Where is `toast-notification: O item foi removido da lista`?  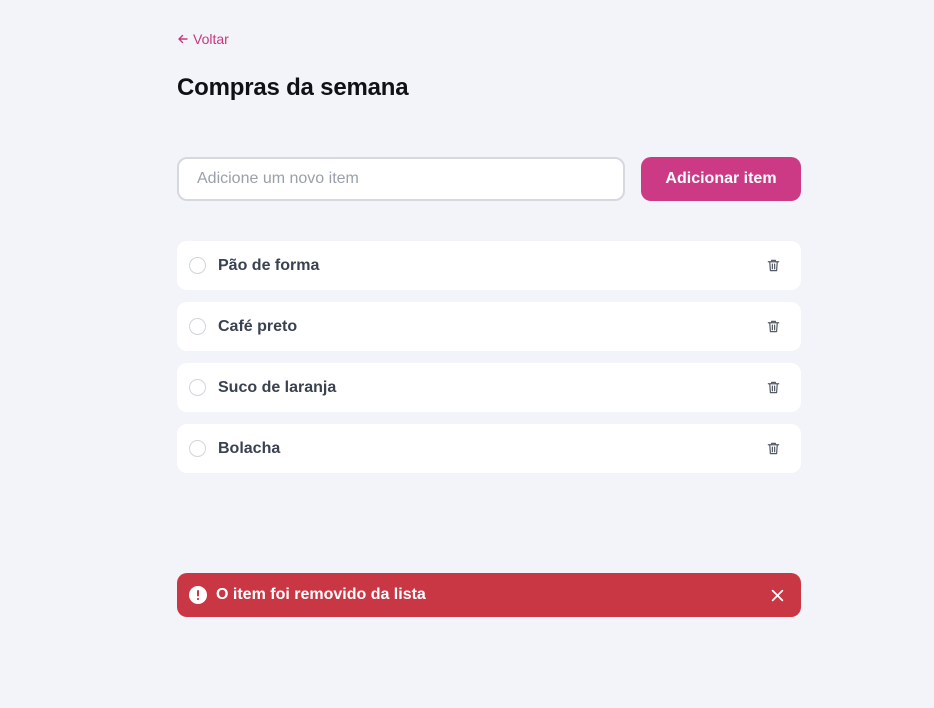 toast-notification: O item foi removido da lista is located at coordinates (489, 595).